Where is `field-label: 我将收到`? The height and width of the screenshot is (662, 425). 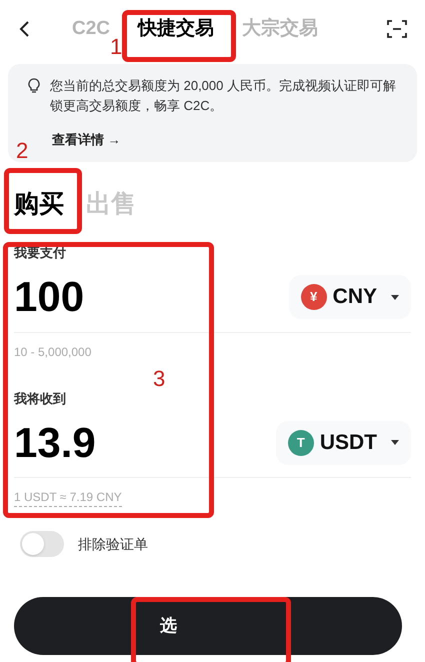 field-label: 我将收到 is located at coordinates (40, 399).